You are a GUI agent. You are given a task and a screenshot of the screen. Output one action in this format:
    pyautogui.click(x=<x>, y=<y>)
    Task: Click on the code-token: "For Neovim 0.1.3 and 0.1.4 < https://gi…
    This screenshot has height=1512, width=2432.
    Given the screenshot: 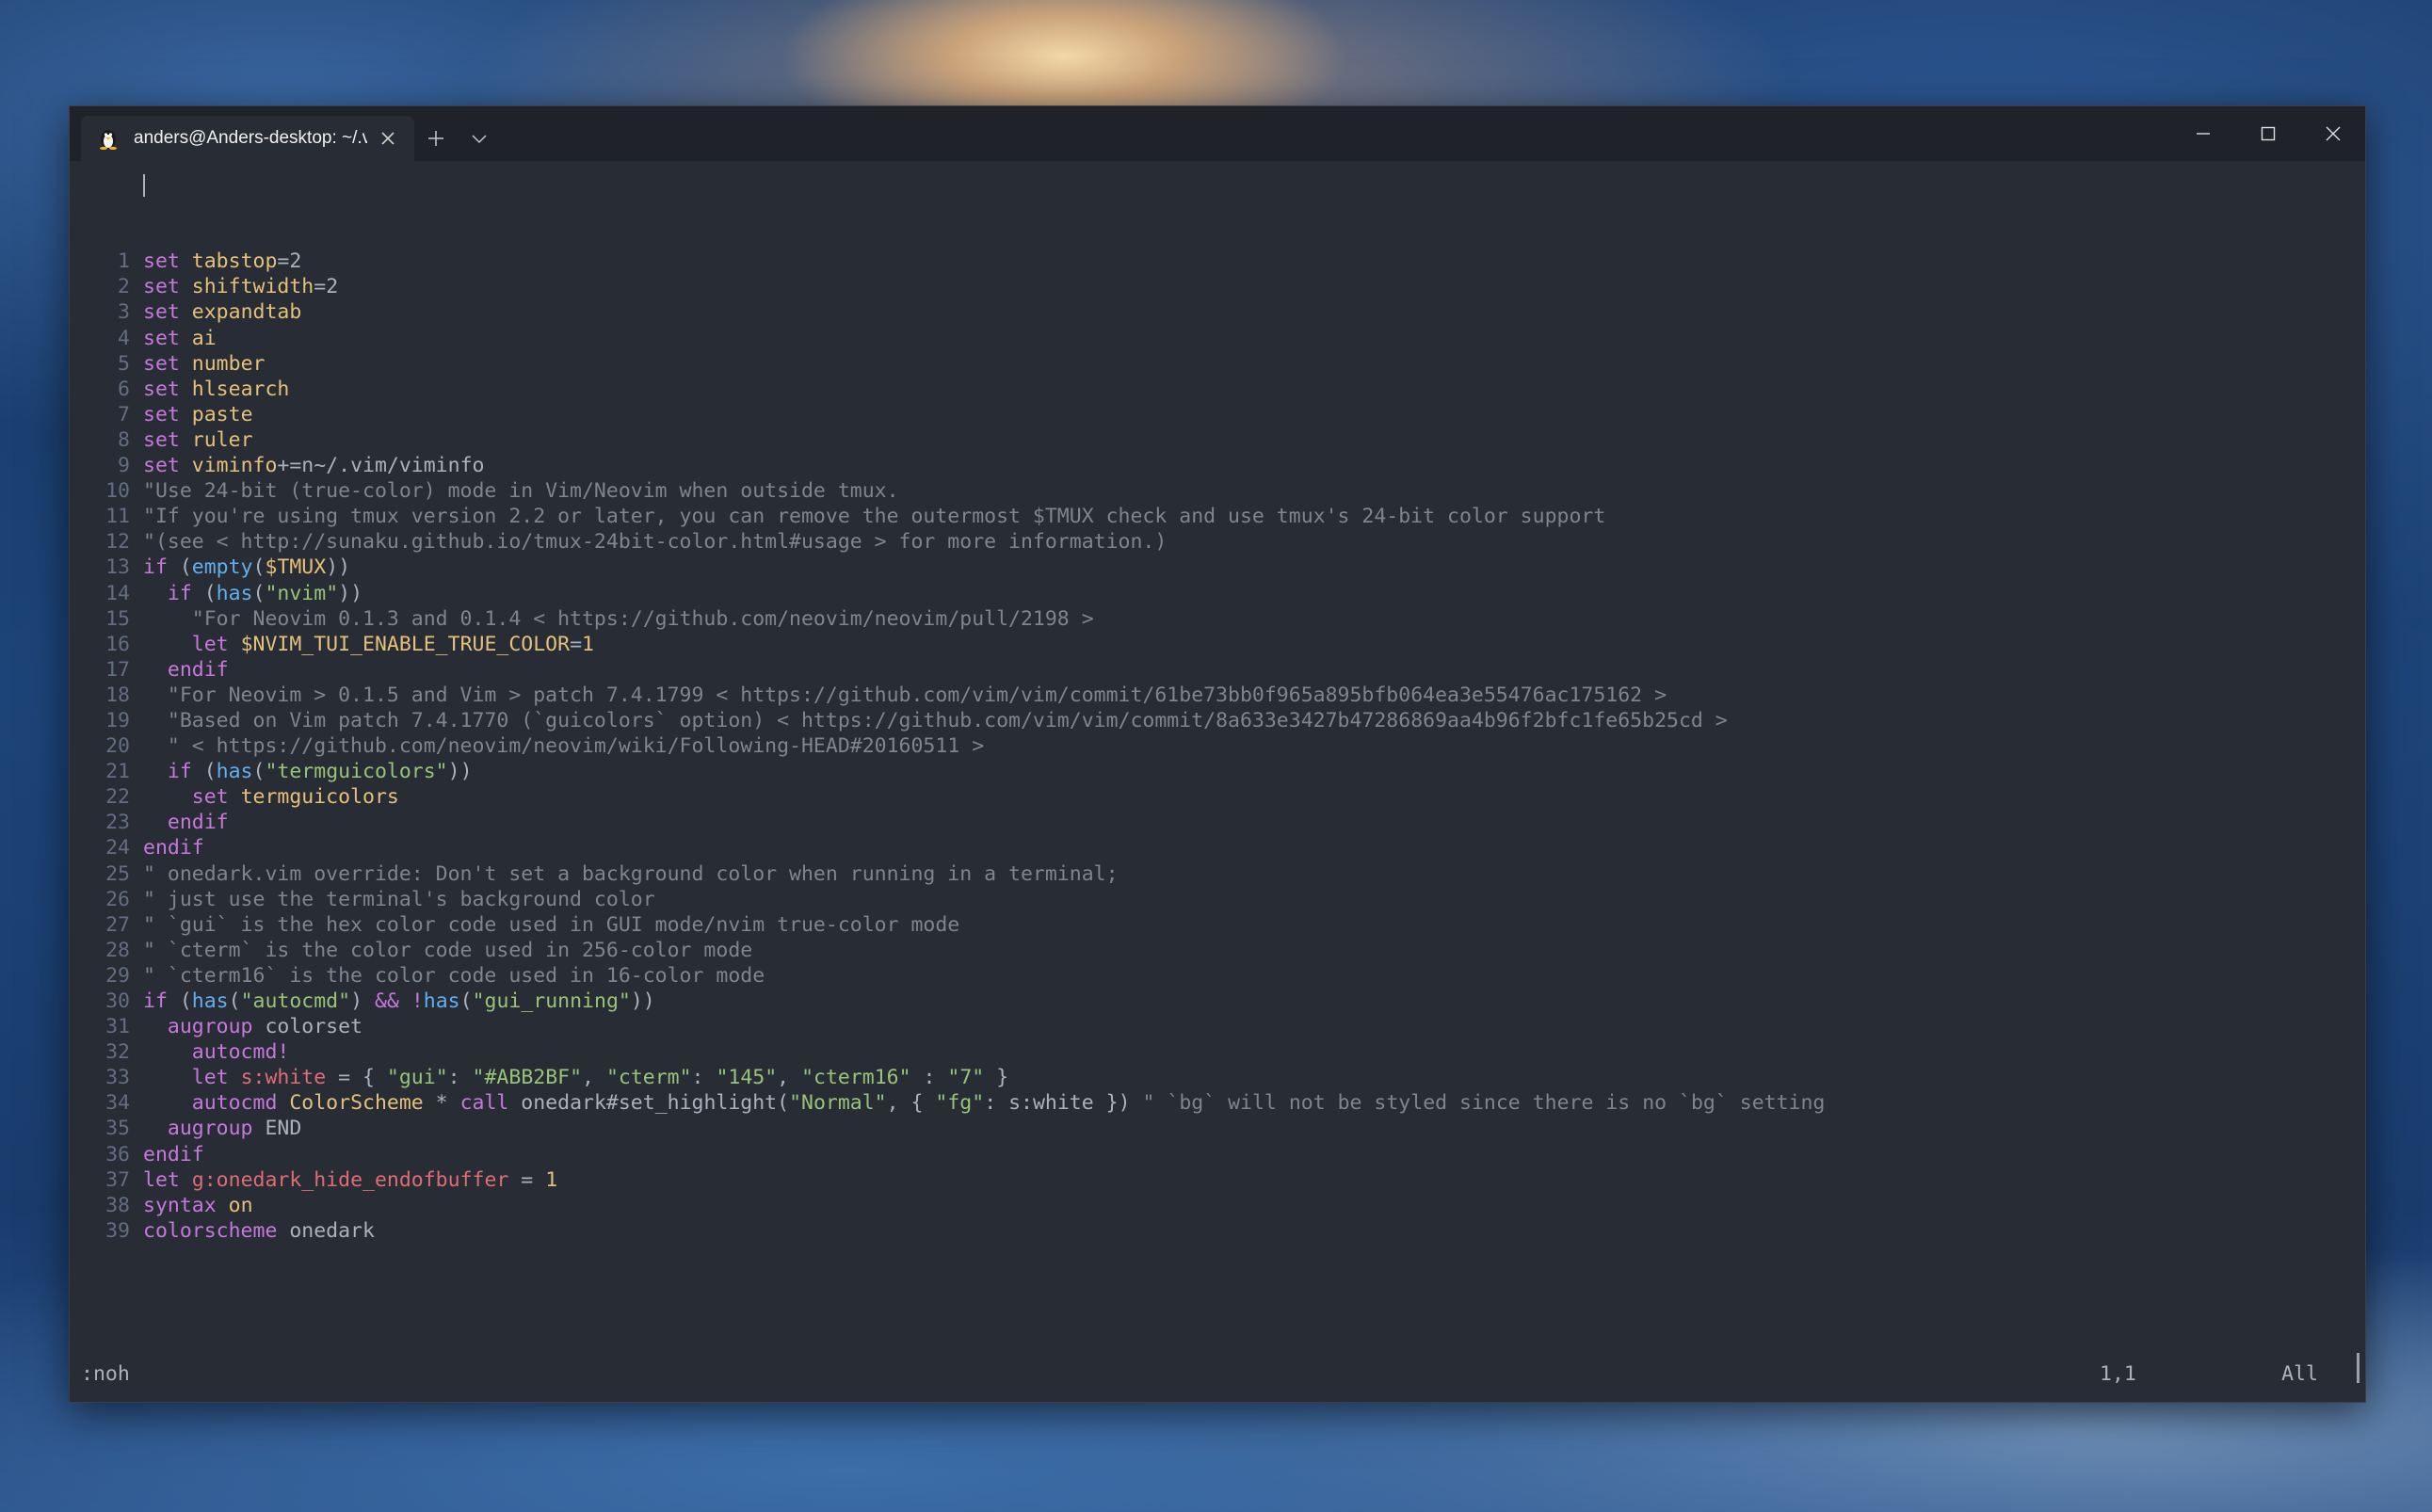 What is the action you would take?
    pyautogui.click(x=642, y=618)
    